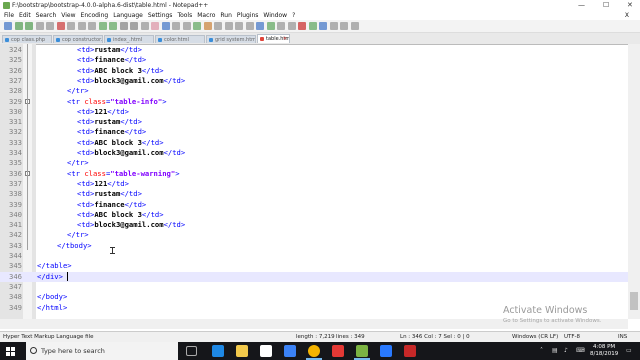  I want to click on tray-chevron-icon: ˄, so click(541, 350).